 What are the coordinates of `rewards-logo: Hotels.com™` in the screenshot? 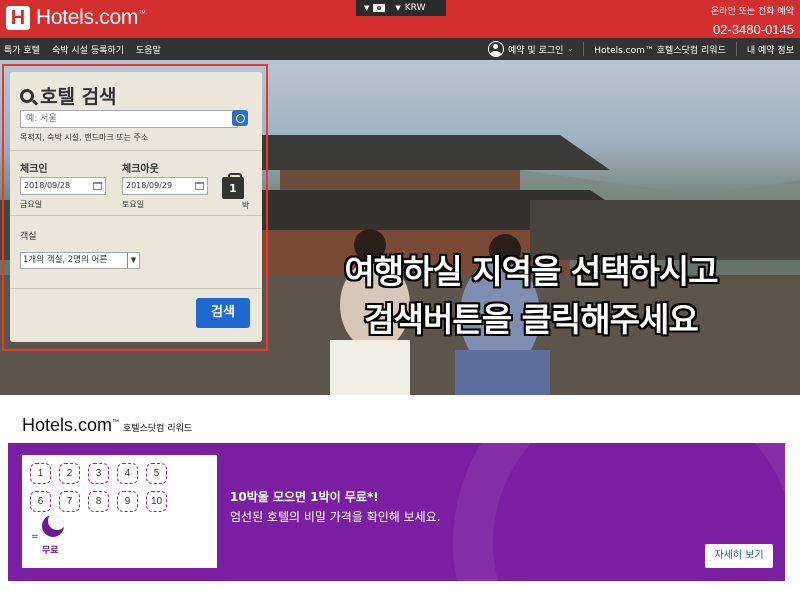 It's located at (71, 425).